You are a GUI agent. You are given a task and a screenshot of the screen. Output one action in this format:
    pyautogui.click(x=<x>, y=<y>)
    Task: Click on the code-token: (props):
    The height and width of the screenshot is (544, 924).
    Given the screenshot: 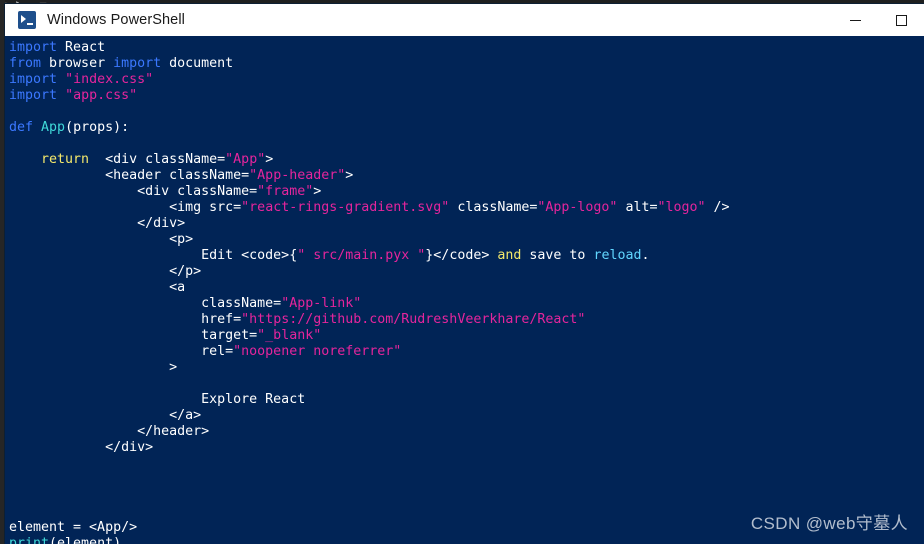 What is the action you would take?
    pyautogui.click(x=97, y=127)
    